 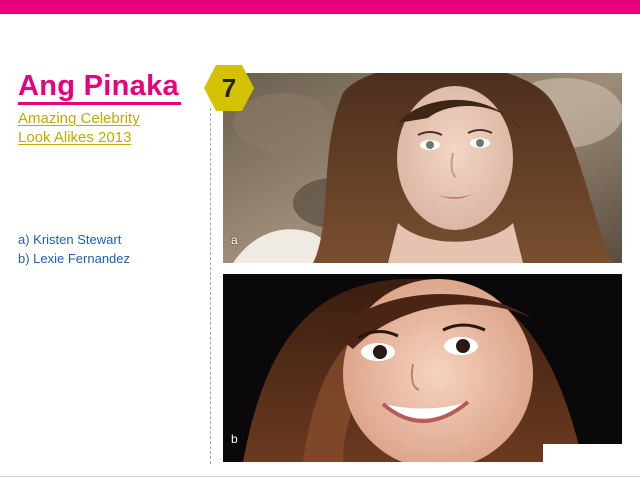 I want to click on photo-b-label: b, so click(x=234, y=439).